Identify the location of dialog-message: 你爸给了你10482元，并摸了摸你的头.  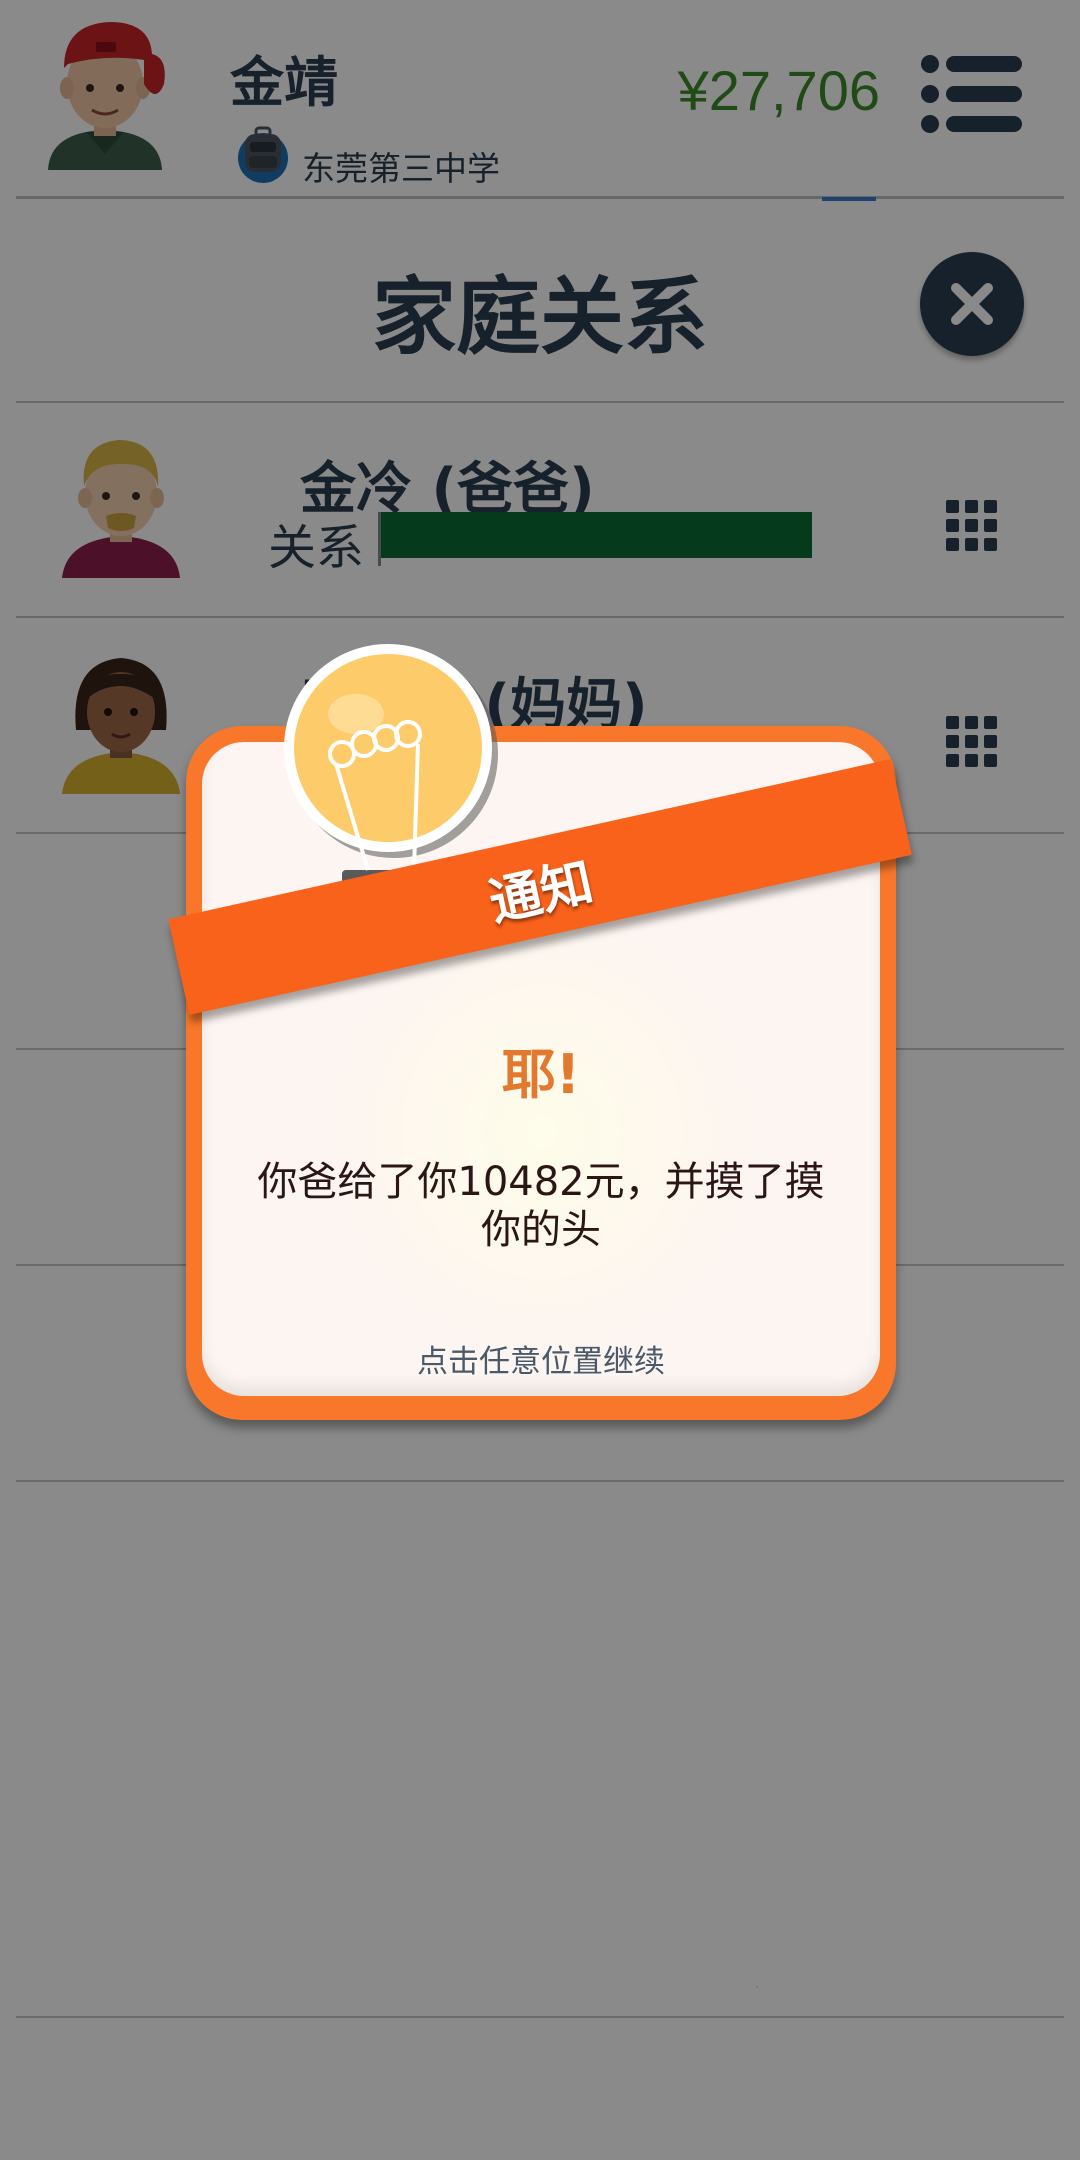
(541, 1206).